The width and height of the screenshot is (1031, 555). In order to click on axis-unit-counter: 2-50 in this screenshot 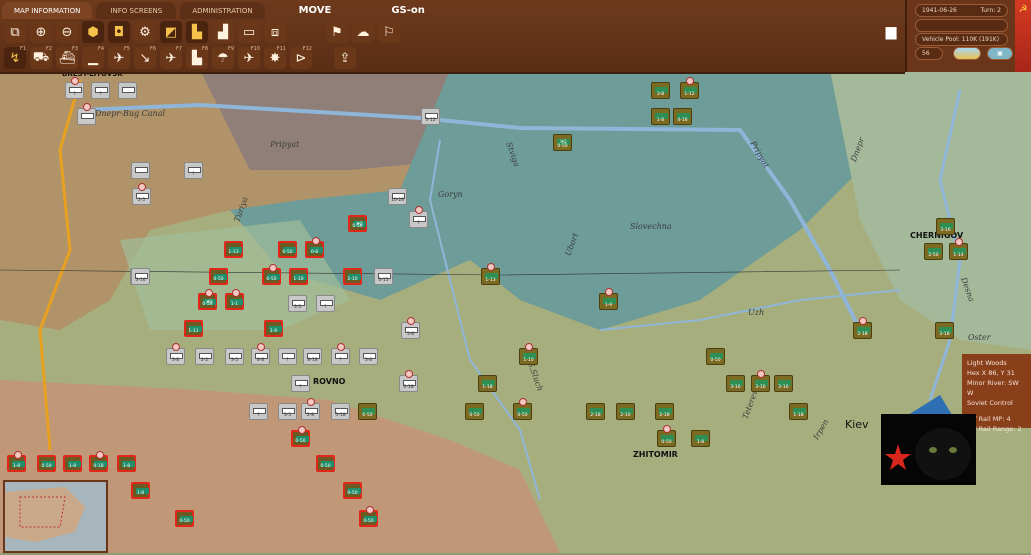, I will do `click(933, 251)`.